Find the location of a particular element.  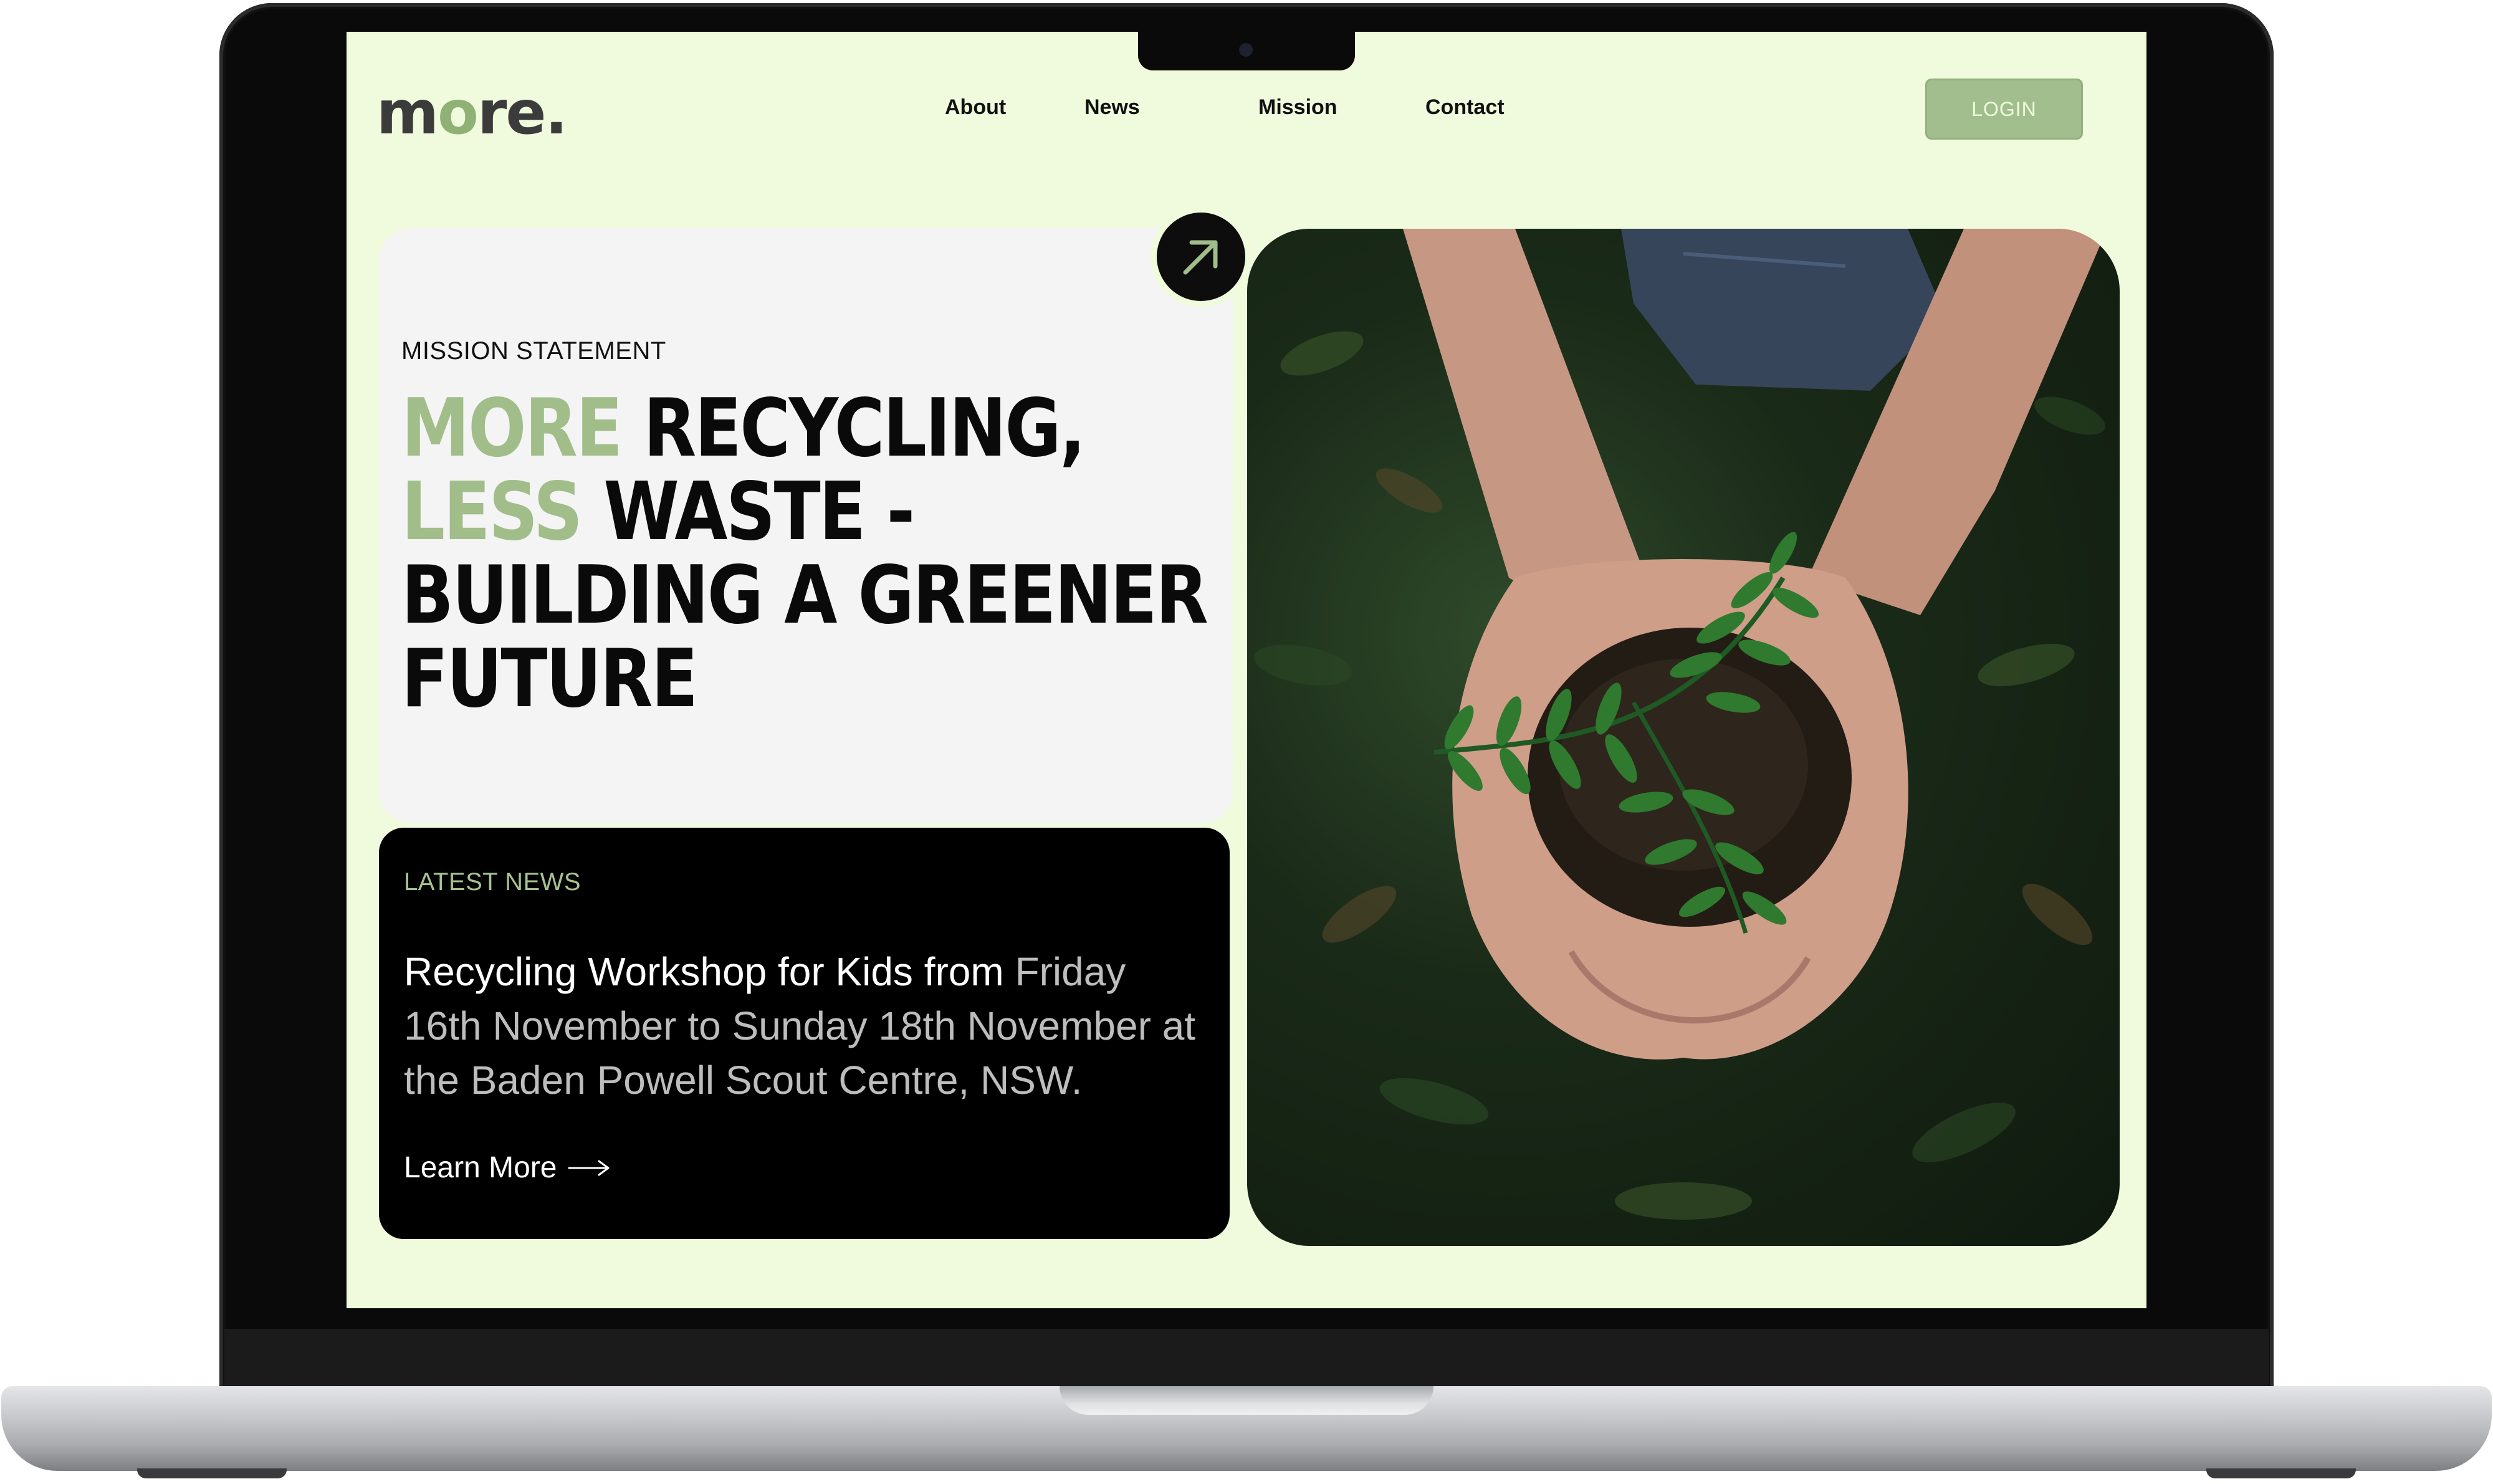

headline-text-recycling: RECYCLING, is located at coordinates (853, 428).